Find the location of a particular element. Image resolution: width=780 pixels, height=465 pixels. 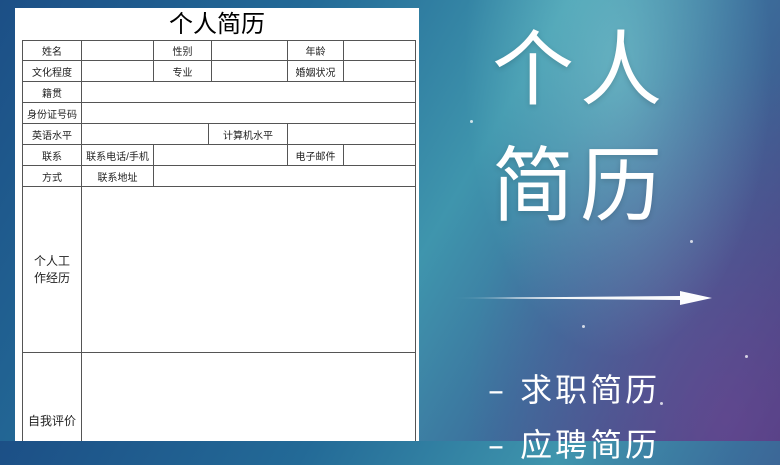

label-education: 文化程度 is located at coordinates (52, 71).